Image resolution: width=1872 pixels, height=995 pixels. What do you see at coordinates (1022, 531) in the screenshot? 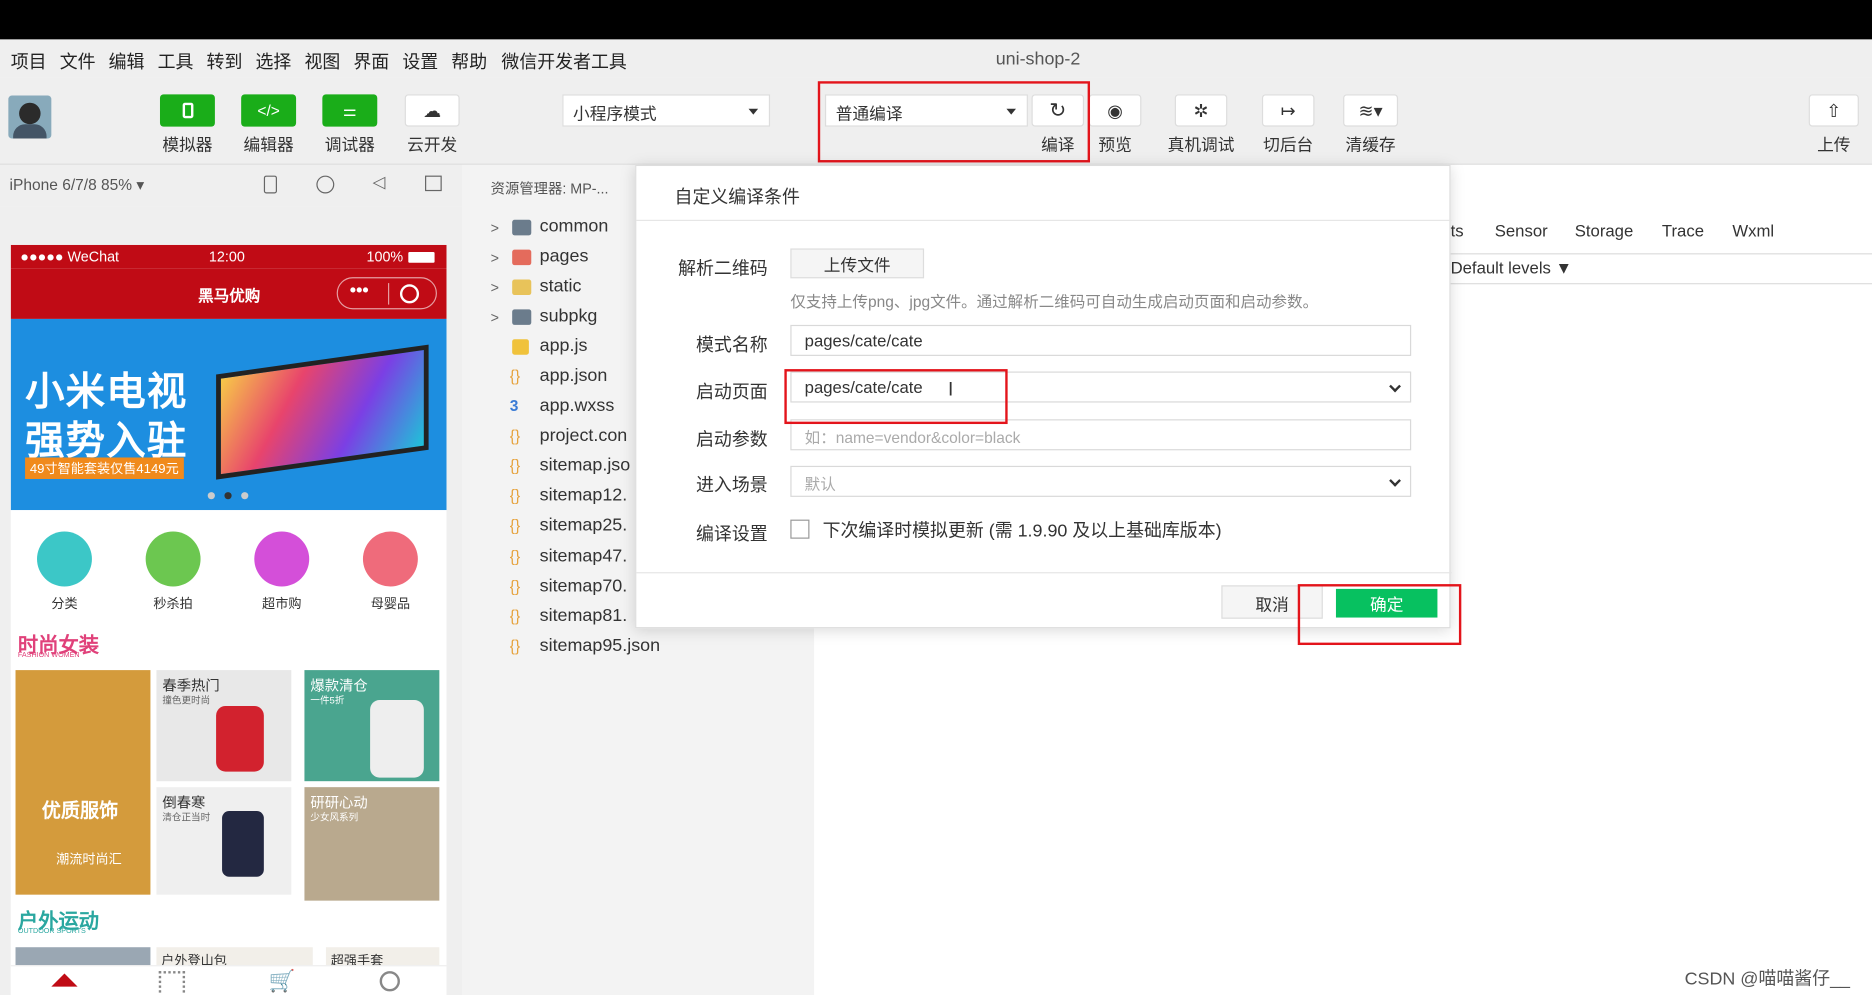
I see `simulate-update-label: 下次编译时模拟更新 (需 1.9.90 及以上基础库版本)` at bounding box center [1022, 531].